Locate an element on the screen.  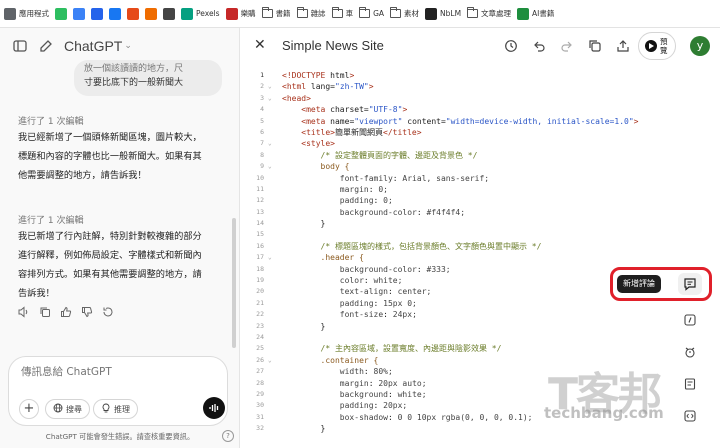
line-number: 20 is located at coordinates (260, 291).